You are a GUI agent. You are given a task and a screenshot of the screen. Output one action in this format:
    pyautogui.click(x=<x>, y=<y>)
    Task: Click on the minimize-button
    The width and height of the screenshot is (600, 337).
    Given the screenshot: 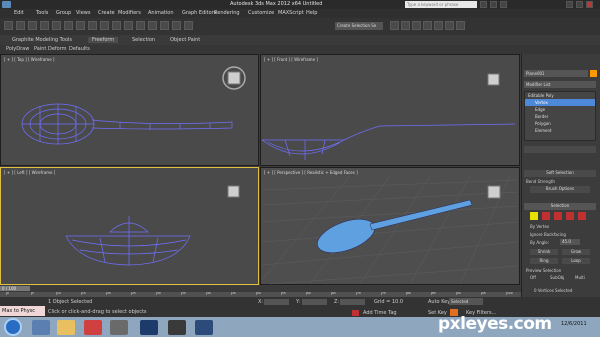 What is the action you would take?
    pyautogui.click(x=569, y=4)
    